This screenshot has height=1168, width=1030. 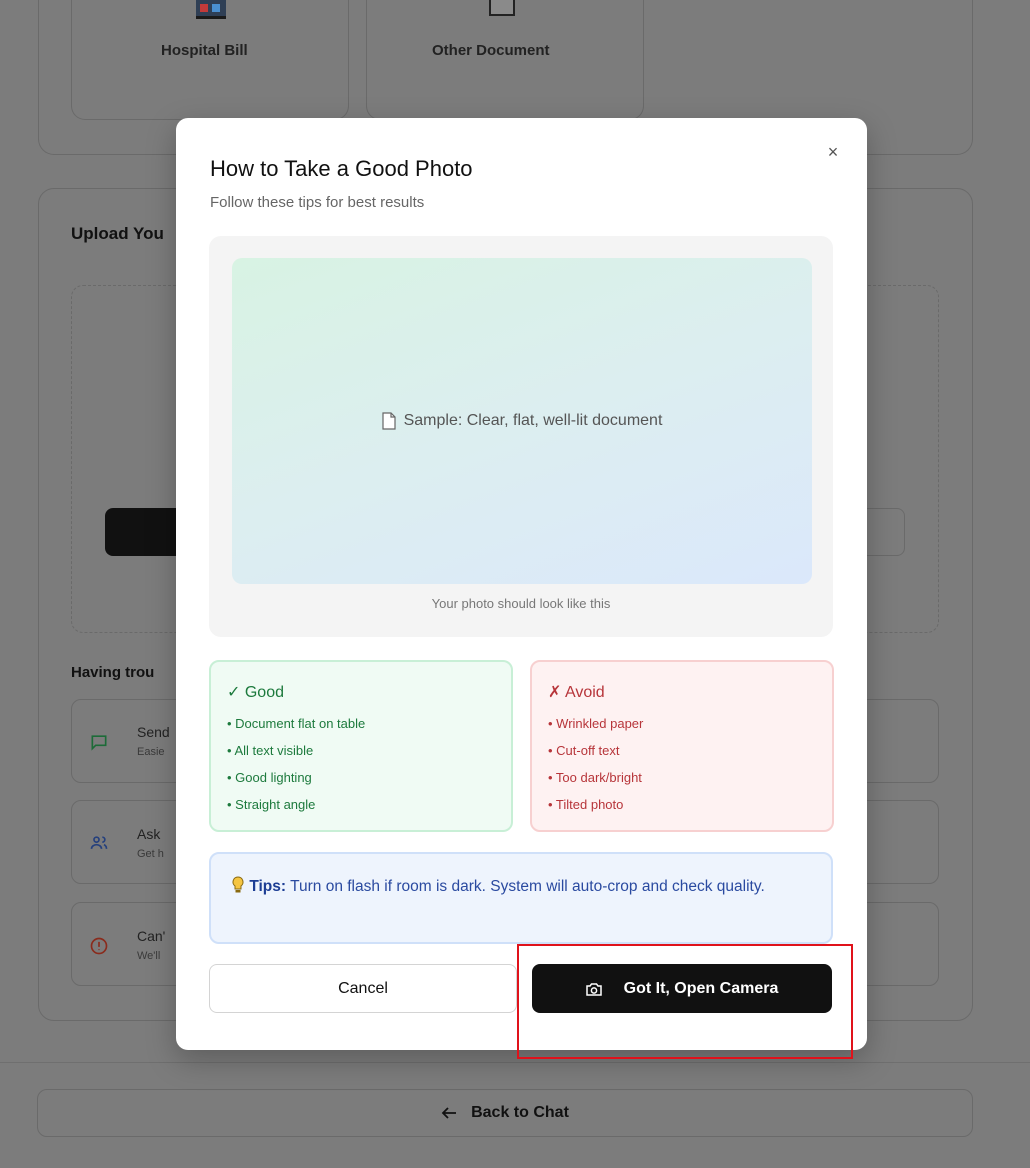 I want to click on trouble-heading: Having trou, so click(x=113, y=672).